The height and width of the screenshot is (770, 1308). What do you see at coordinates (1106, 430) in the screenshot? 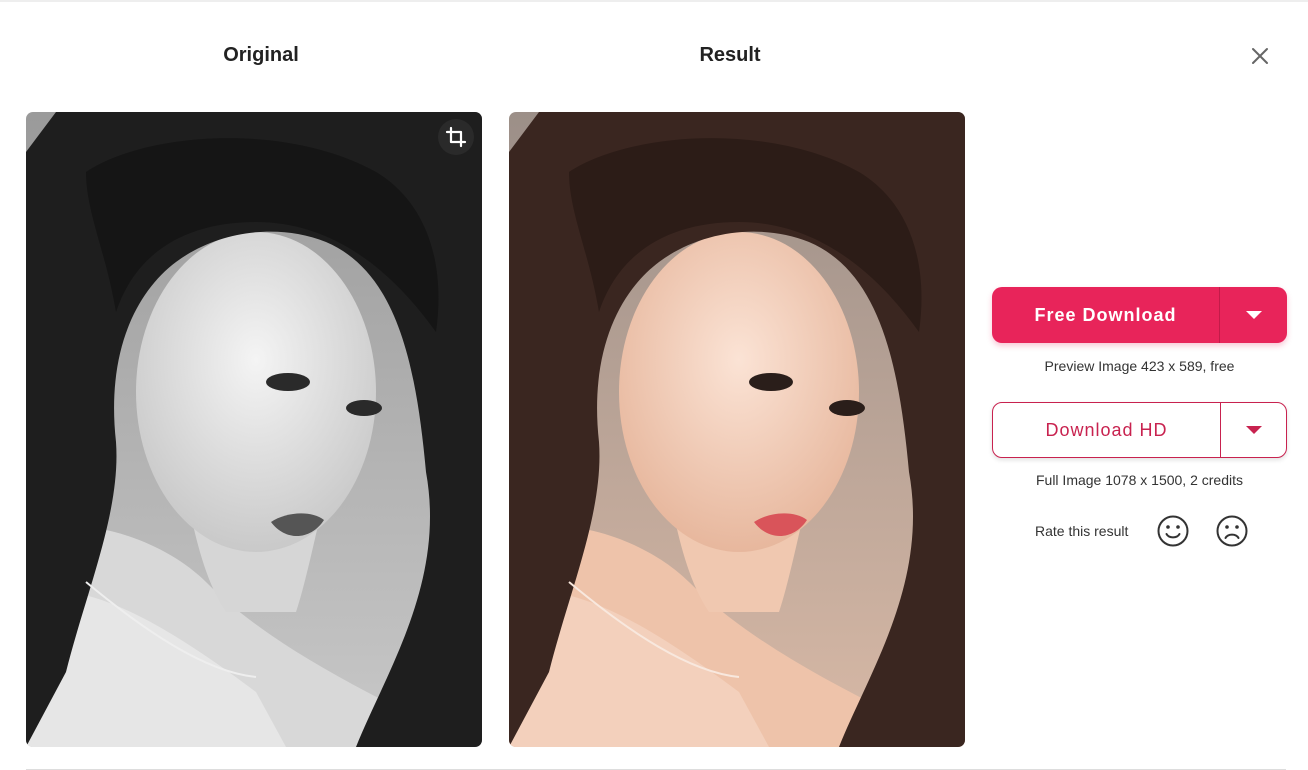
I see `download-hd-button: Download HD` at bounding box center [1106, 430].